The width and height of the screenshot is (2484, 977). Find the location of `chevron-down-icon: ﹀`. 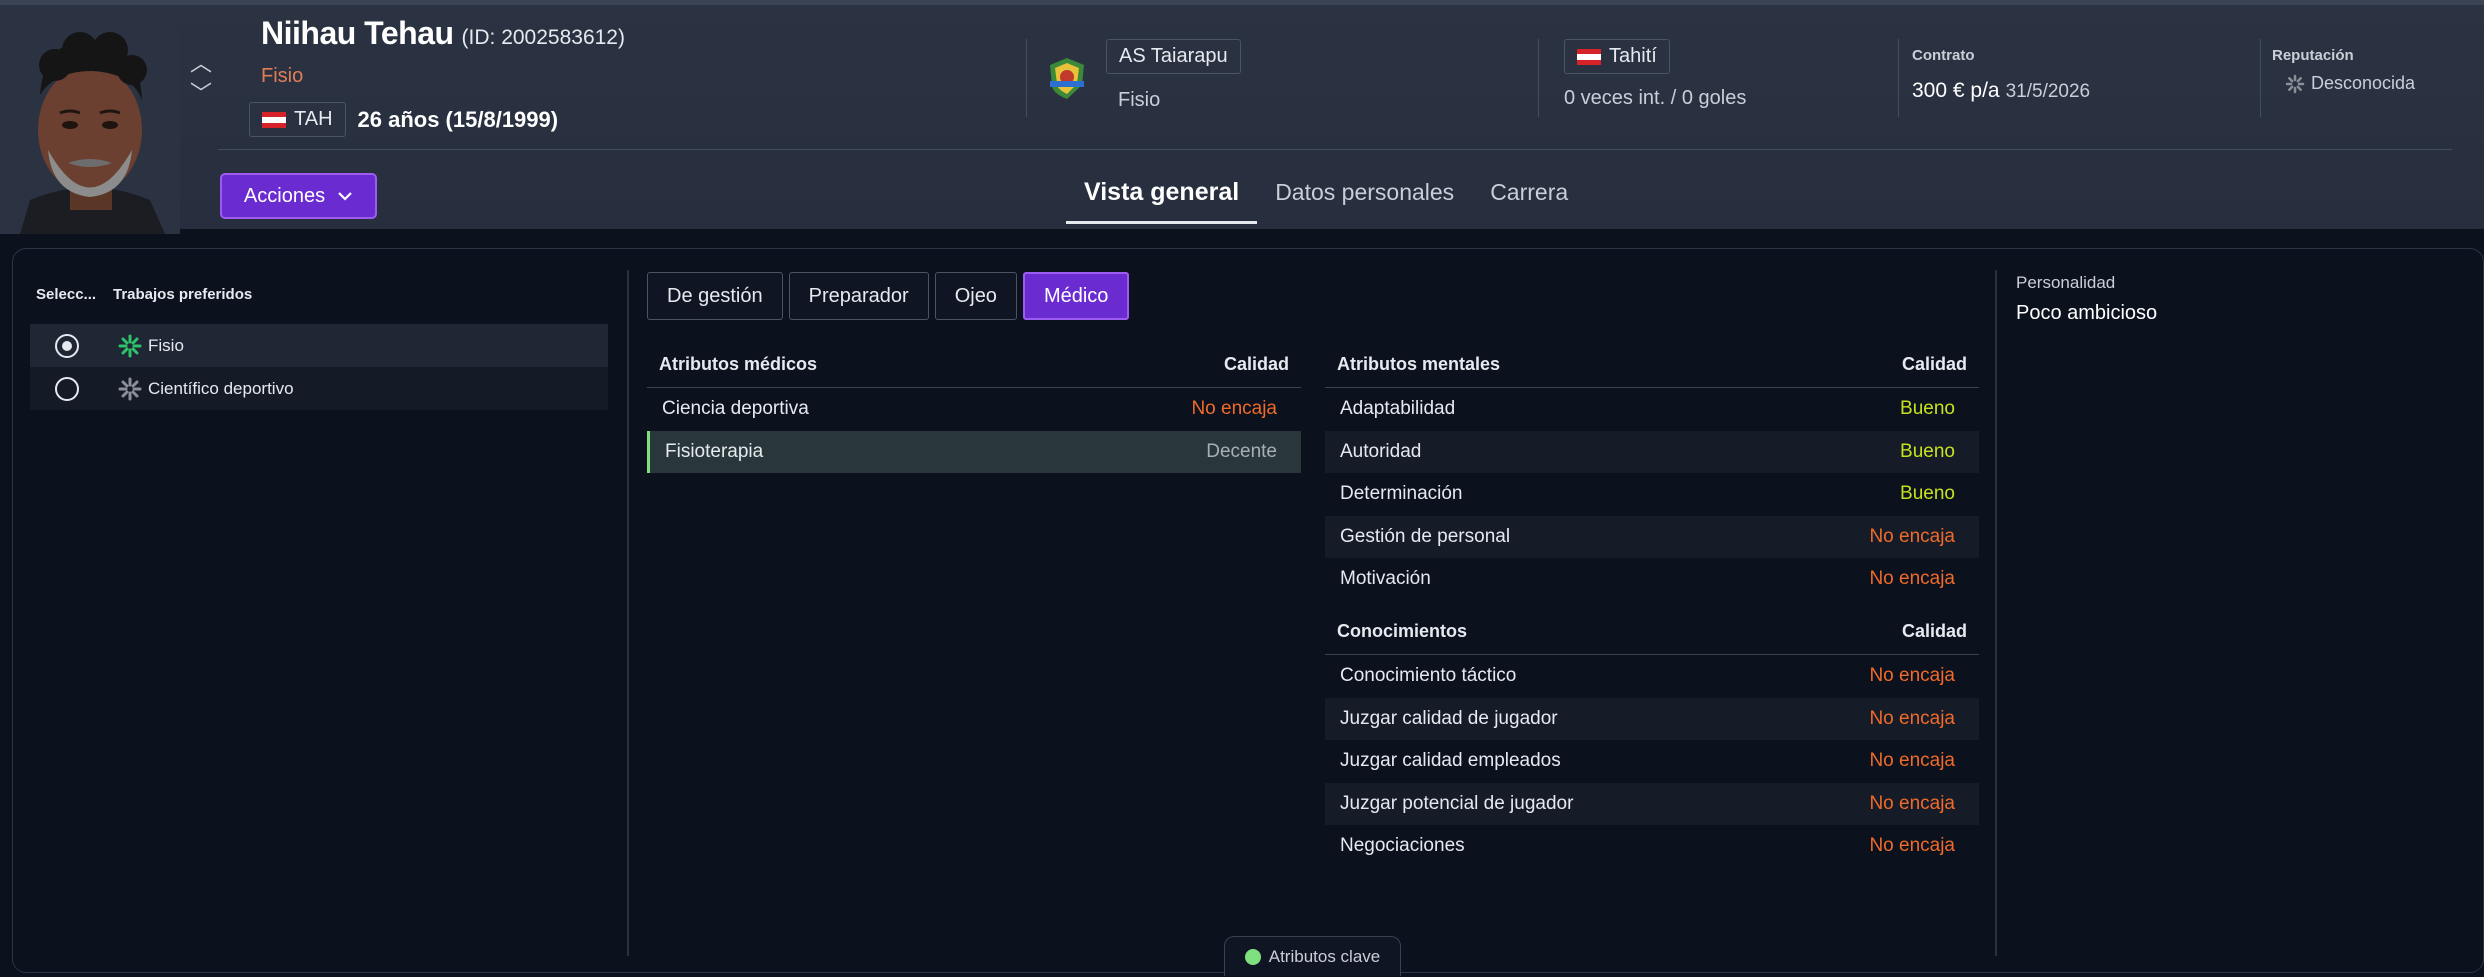

chevron-down-icon: ﹀ is located at coordinates (201, 94).